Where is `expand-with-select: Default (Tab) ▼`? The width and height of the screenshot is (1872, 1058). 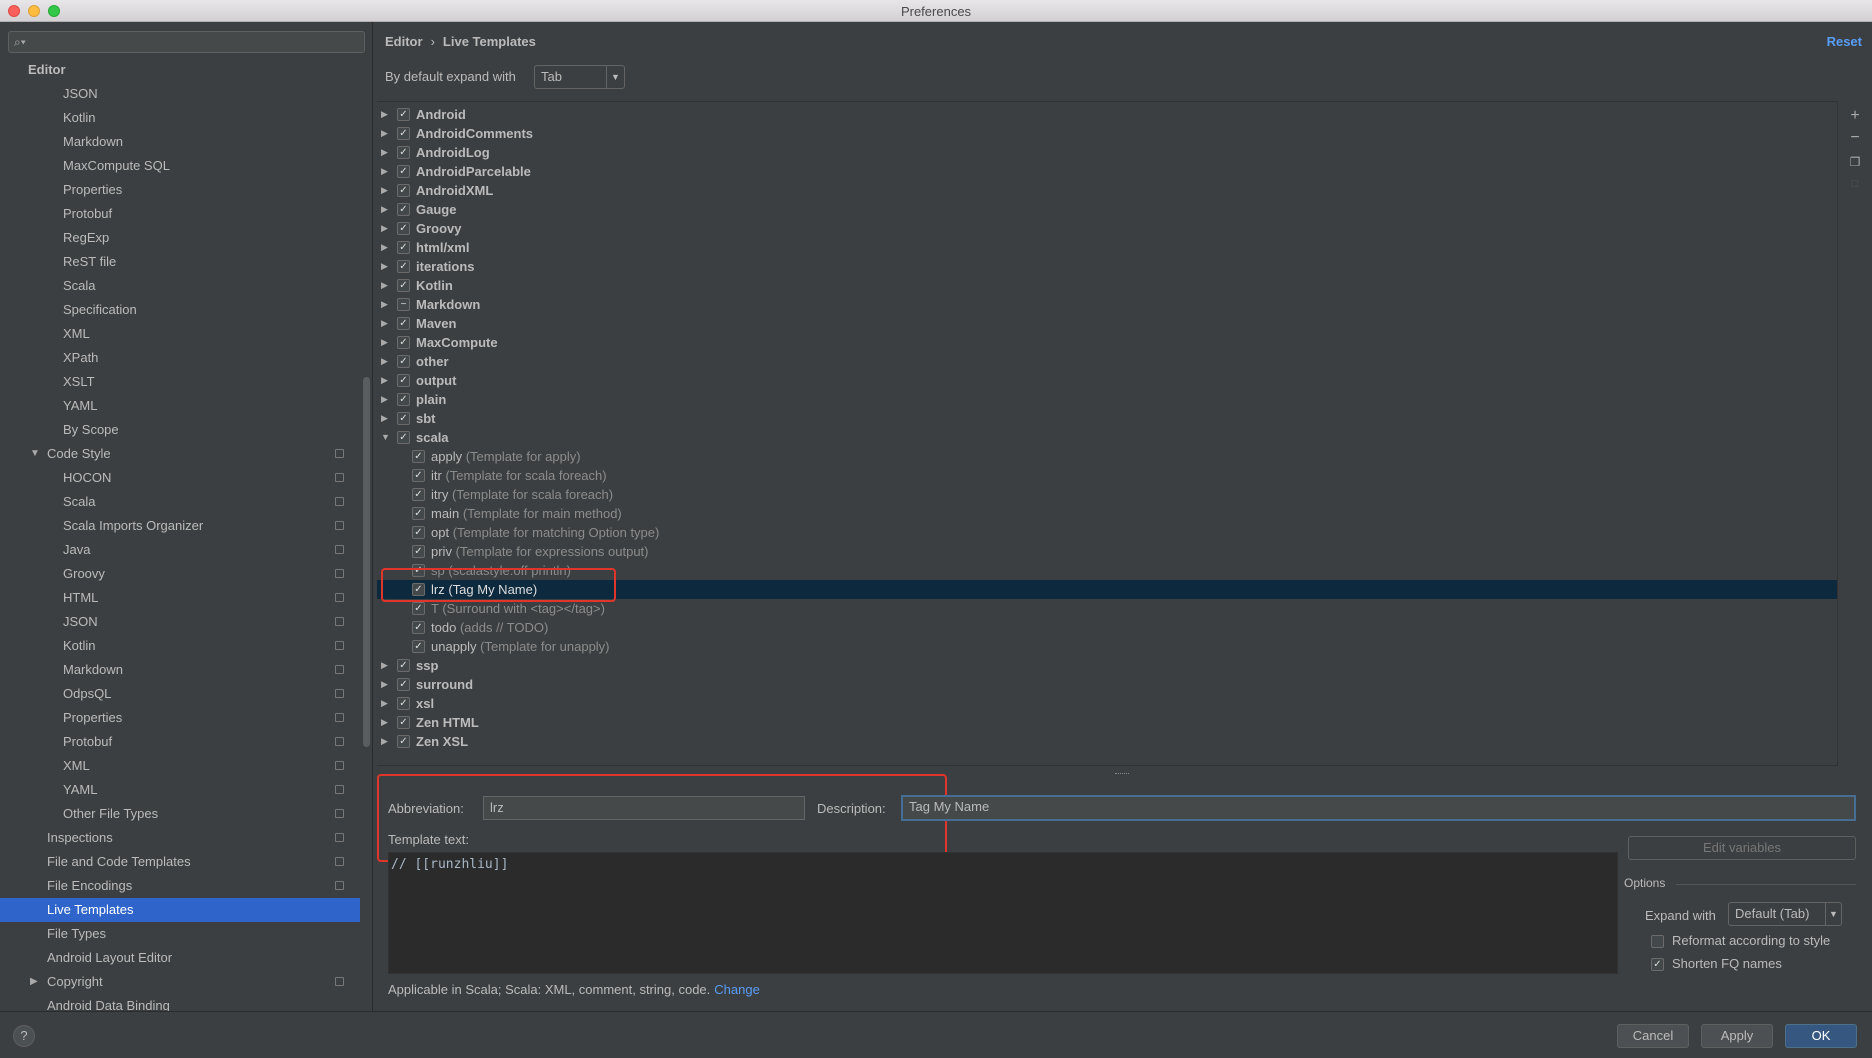 expand-with-select: Default (Tab) ▼ is located at coordinates (1785, 914).